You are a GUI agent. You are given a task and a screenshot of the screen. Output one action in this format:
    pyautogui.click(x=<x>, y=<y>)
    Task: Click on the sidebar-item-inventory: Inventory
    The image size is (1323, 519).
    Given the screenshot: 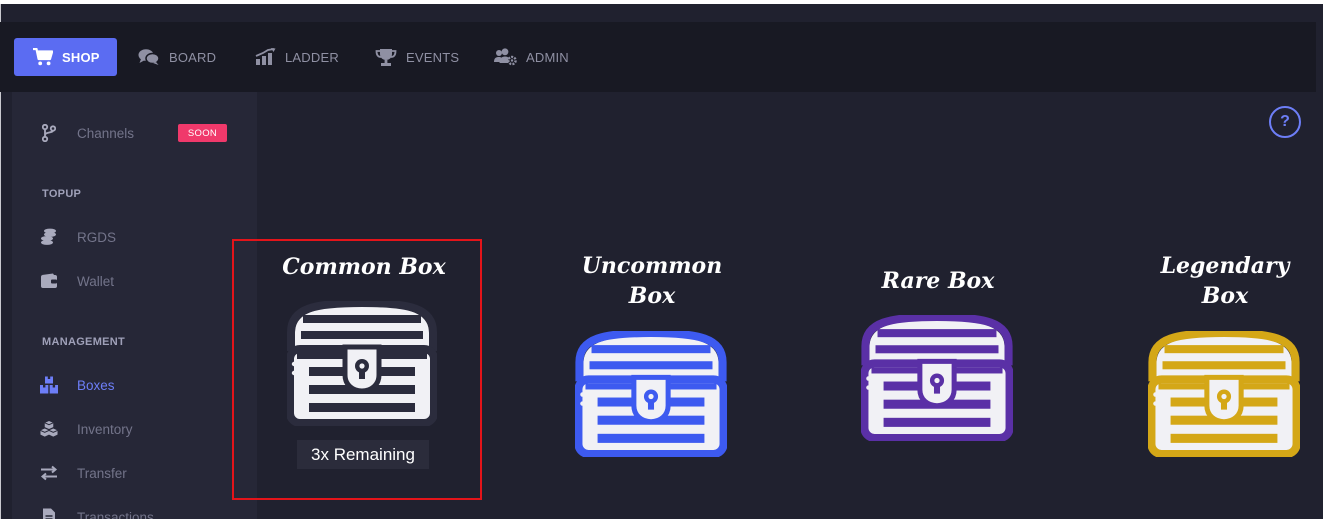 What is the action you would take?
    pyautogui.click(x=86, y=429)
    